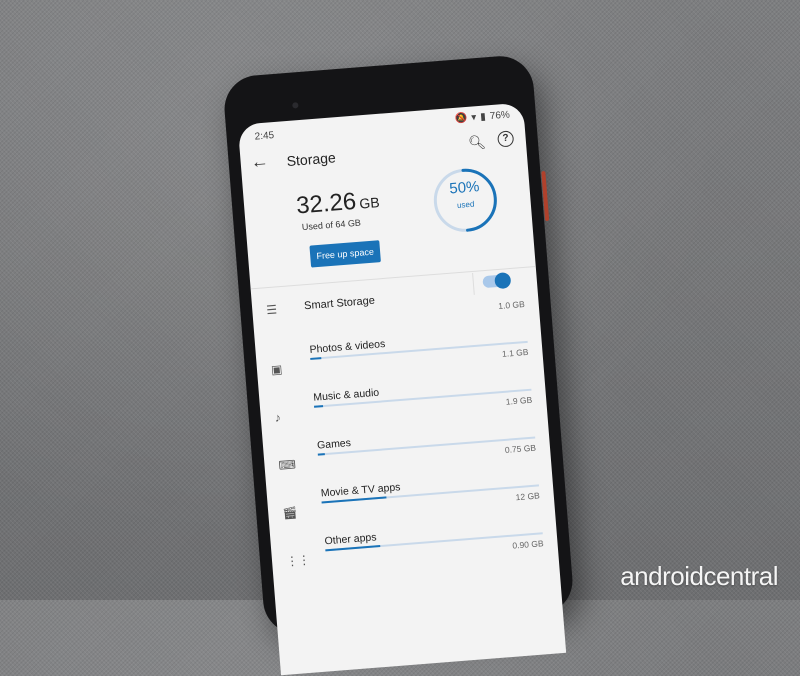  Describe the element at coordinates (473, 283) in the screenshot. I see `toggle-separator` at that location.